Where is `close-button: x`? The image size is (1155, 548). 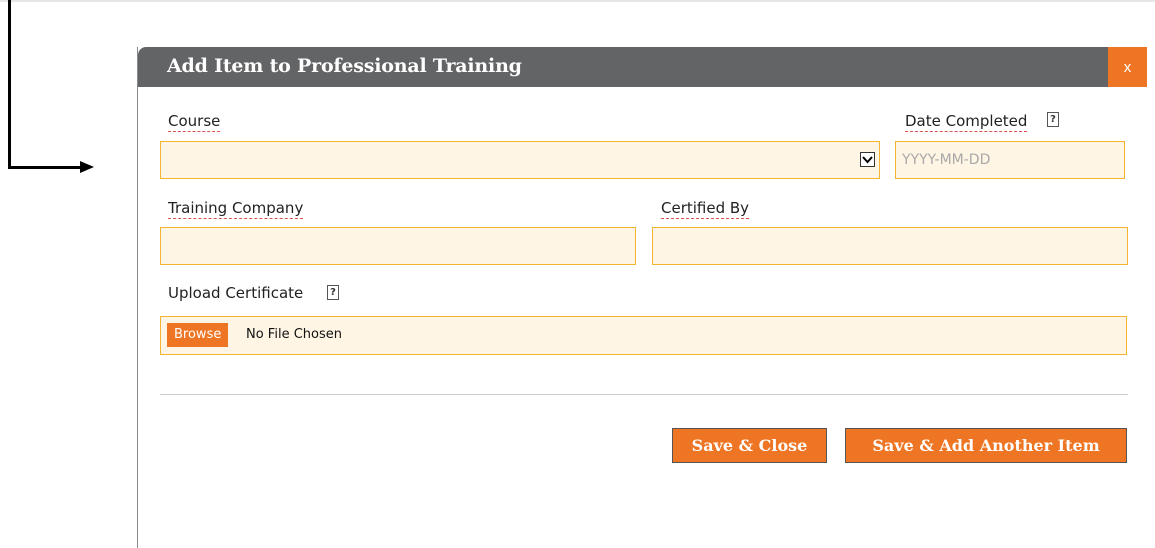
close-button: x is located at coordinates (1127, 67).